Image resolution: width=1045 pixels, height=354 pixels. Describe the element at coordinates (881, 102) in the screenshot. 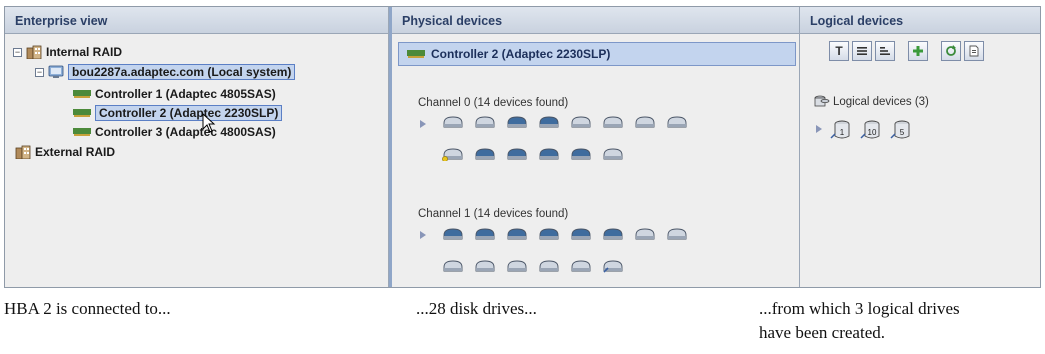

I see `logical-devices-group-label: Logical devices (3)` at that location.